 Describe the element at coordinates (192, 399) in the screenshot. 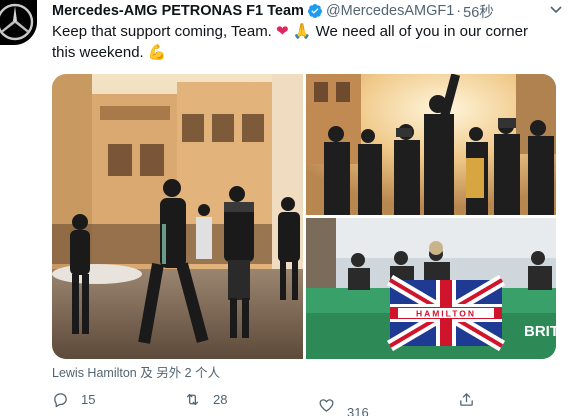

I see `retweet-icon` at that location.